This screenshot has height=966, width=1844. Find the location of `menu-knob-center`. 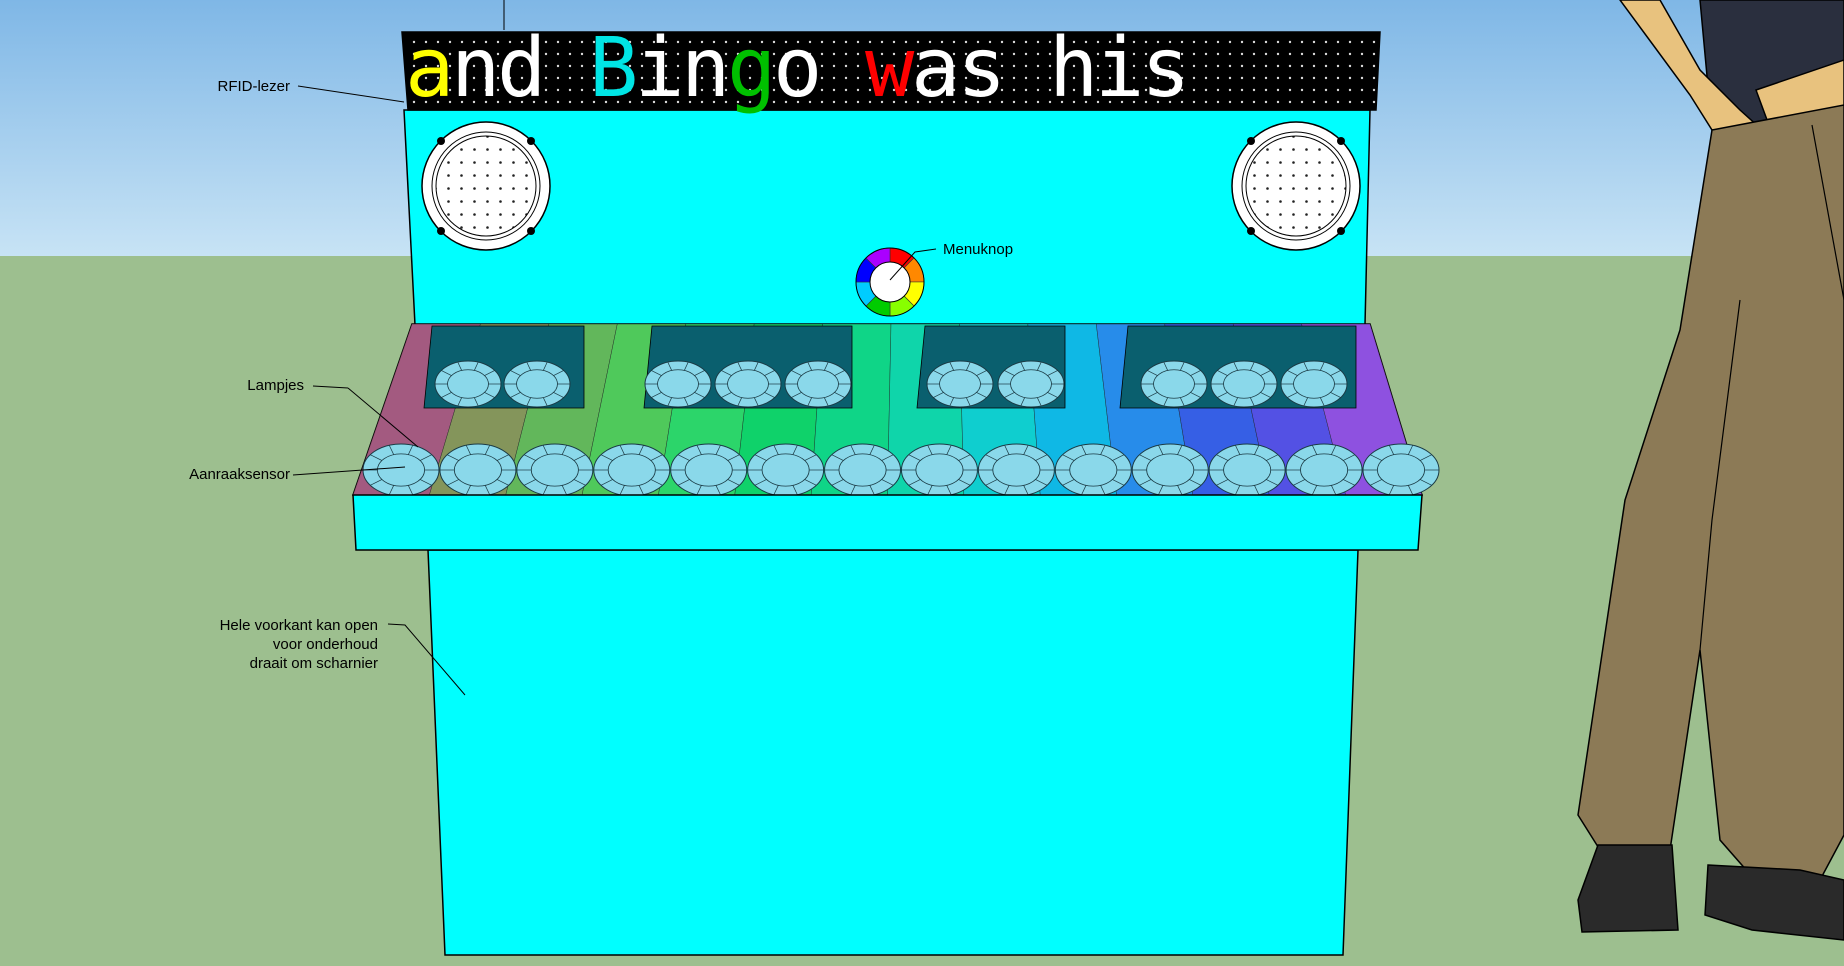

menu-knob-center is located at coordinates (890, 282).